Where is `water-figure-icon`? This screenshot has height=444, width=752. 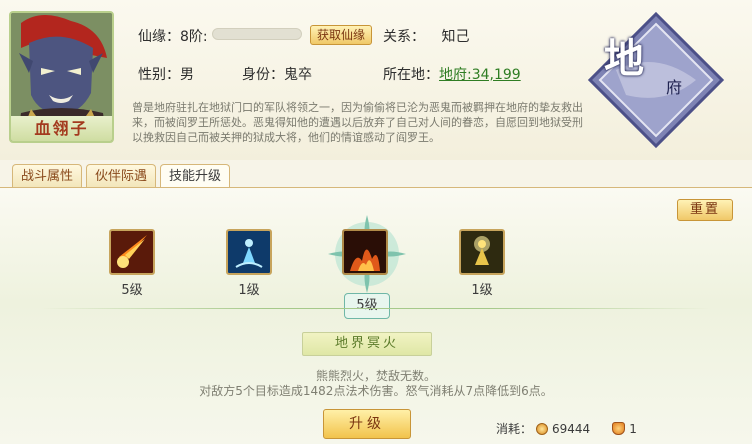 water-figure-icon is located at coordinates (249, 252).